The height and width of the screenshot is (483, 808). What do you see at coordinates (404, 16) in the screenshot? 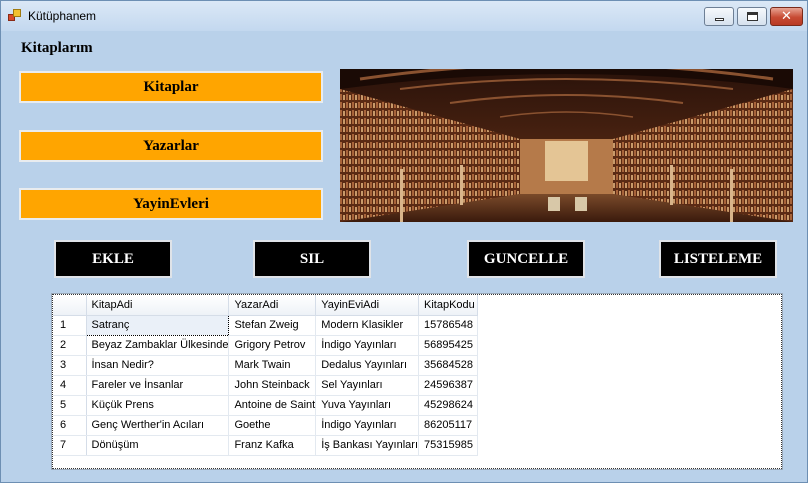
I see `title-bar: Kütüphanem ✕` at bounding box center [404, 16].